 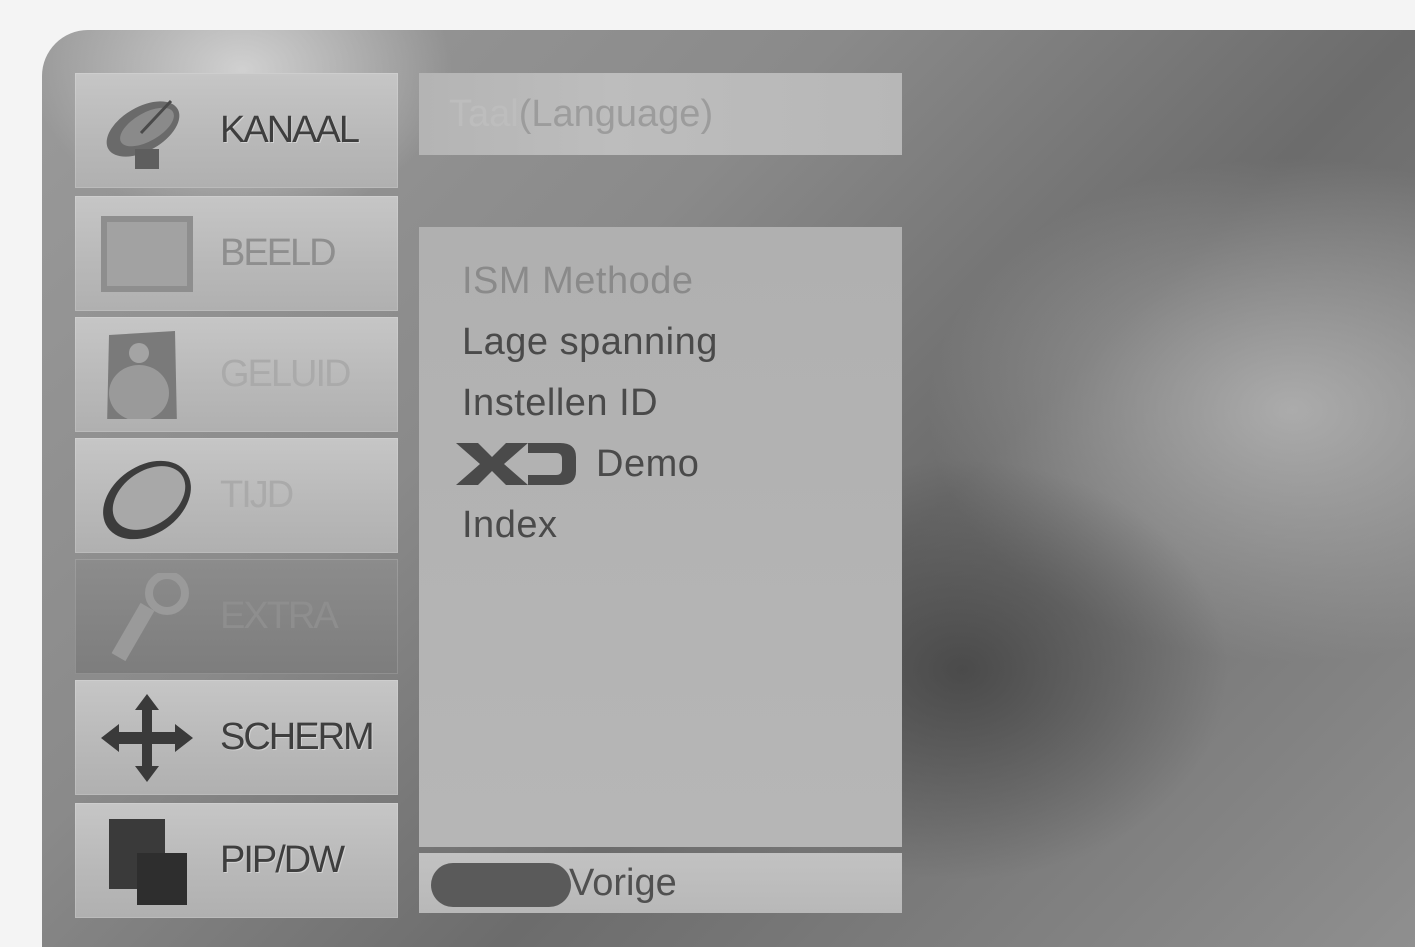 I want to click on menu-item-label: TIJD, so click(x=257, y=495).